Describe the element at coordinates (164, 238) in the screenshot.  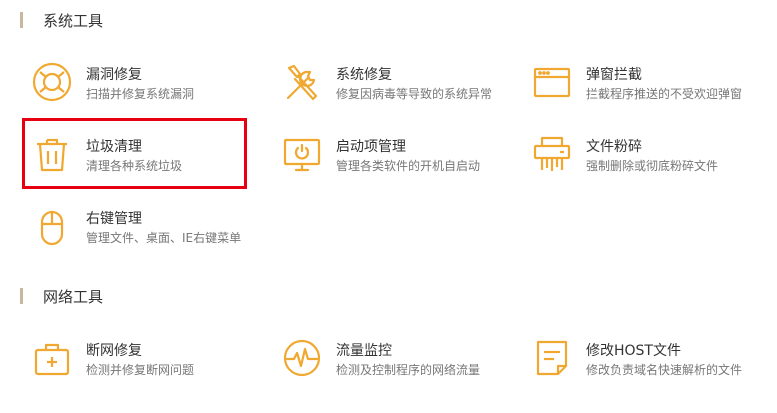
I see `tool-desc: 管理文件、桌面、IE右键菜单` at that location.